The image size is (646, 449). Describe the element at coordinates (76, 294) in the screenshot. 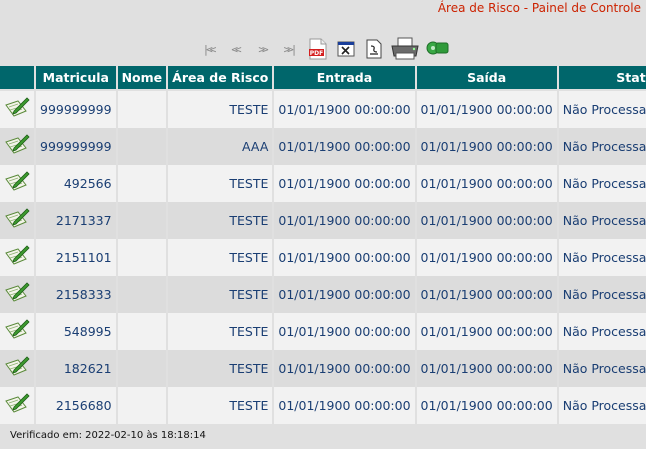

I see `cell-matricula: 2158333` at that location.